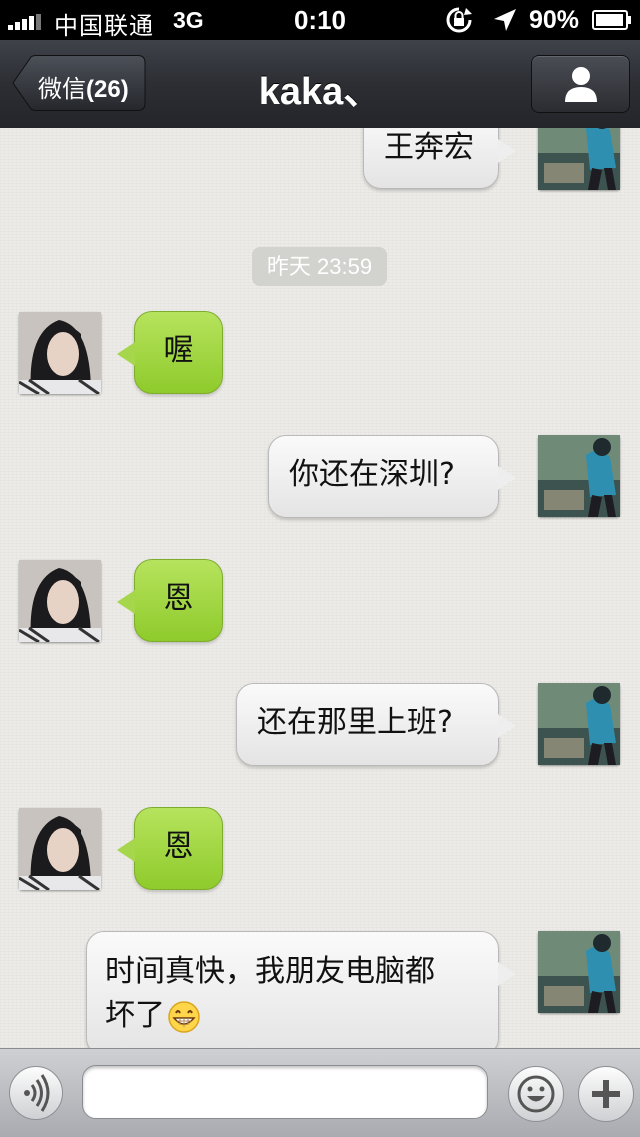 The height and width of the screenshot is (1137, 640). I want to click on smiley-icon, so click(536, 1094).